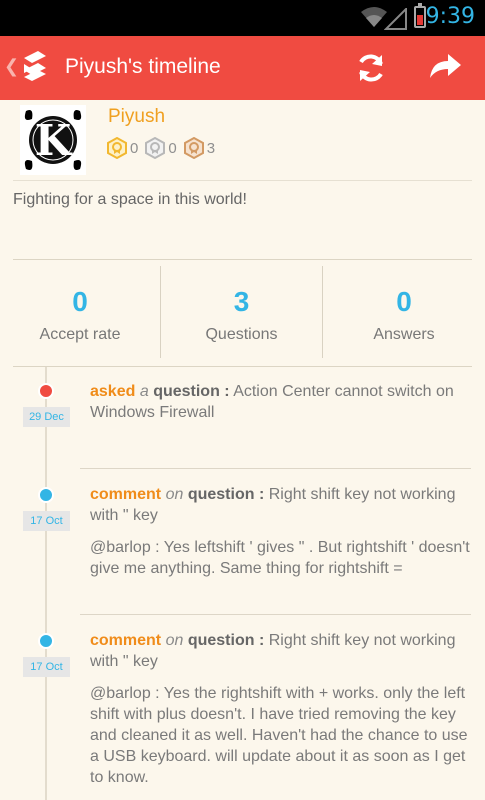 The height and width of the screenshot is (800, 485). Describe the element at coordinates (404, 334) in the screenshot. I see `stat-label: Answers` at that location.